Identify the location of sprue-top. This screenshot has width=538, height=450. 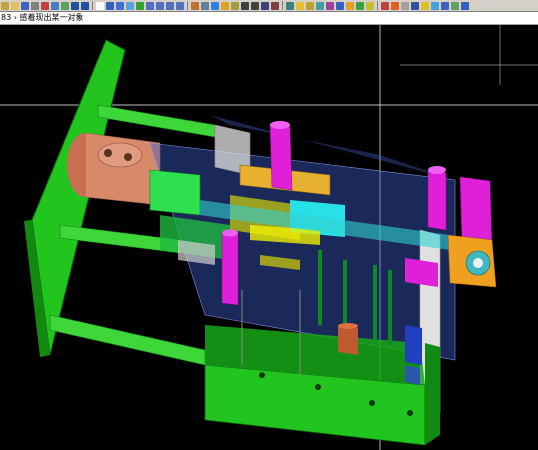
(348, 326).